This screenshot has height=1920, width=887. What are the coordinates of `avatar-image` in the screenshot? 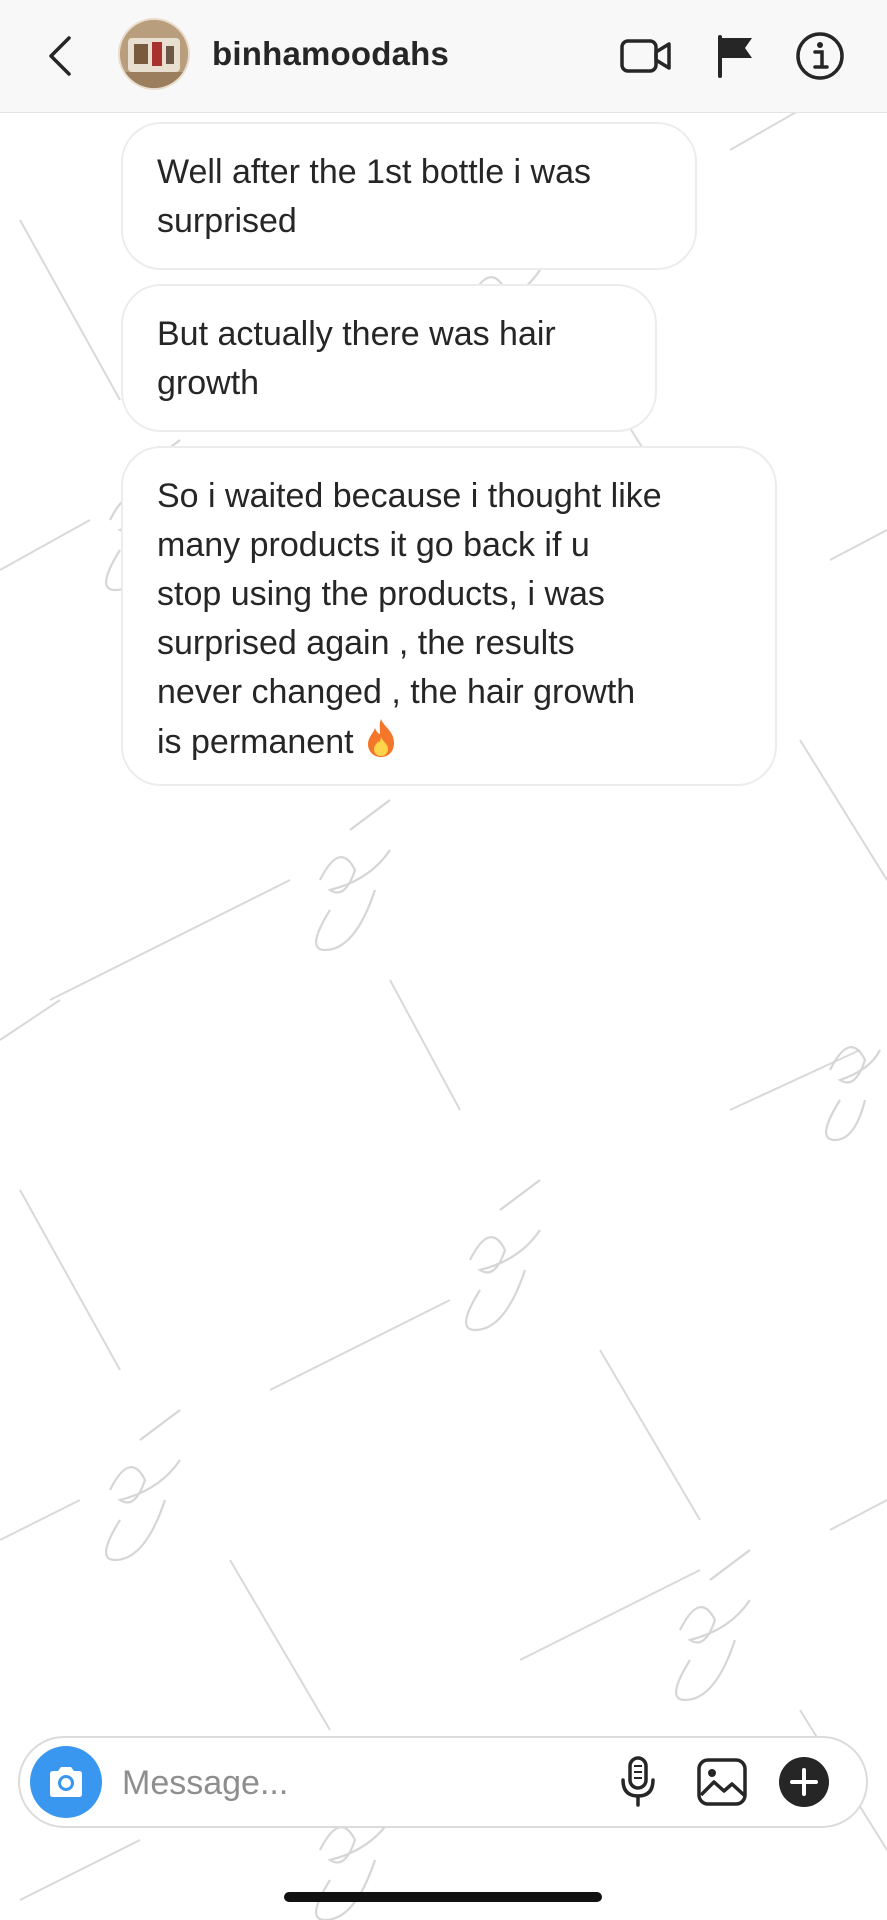 It's located at (154, 54).